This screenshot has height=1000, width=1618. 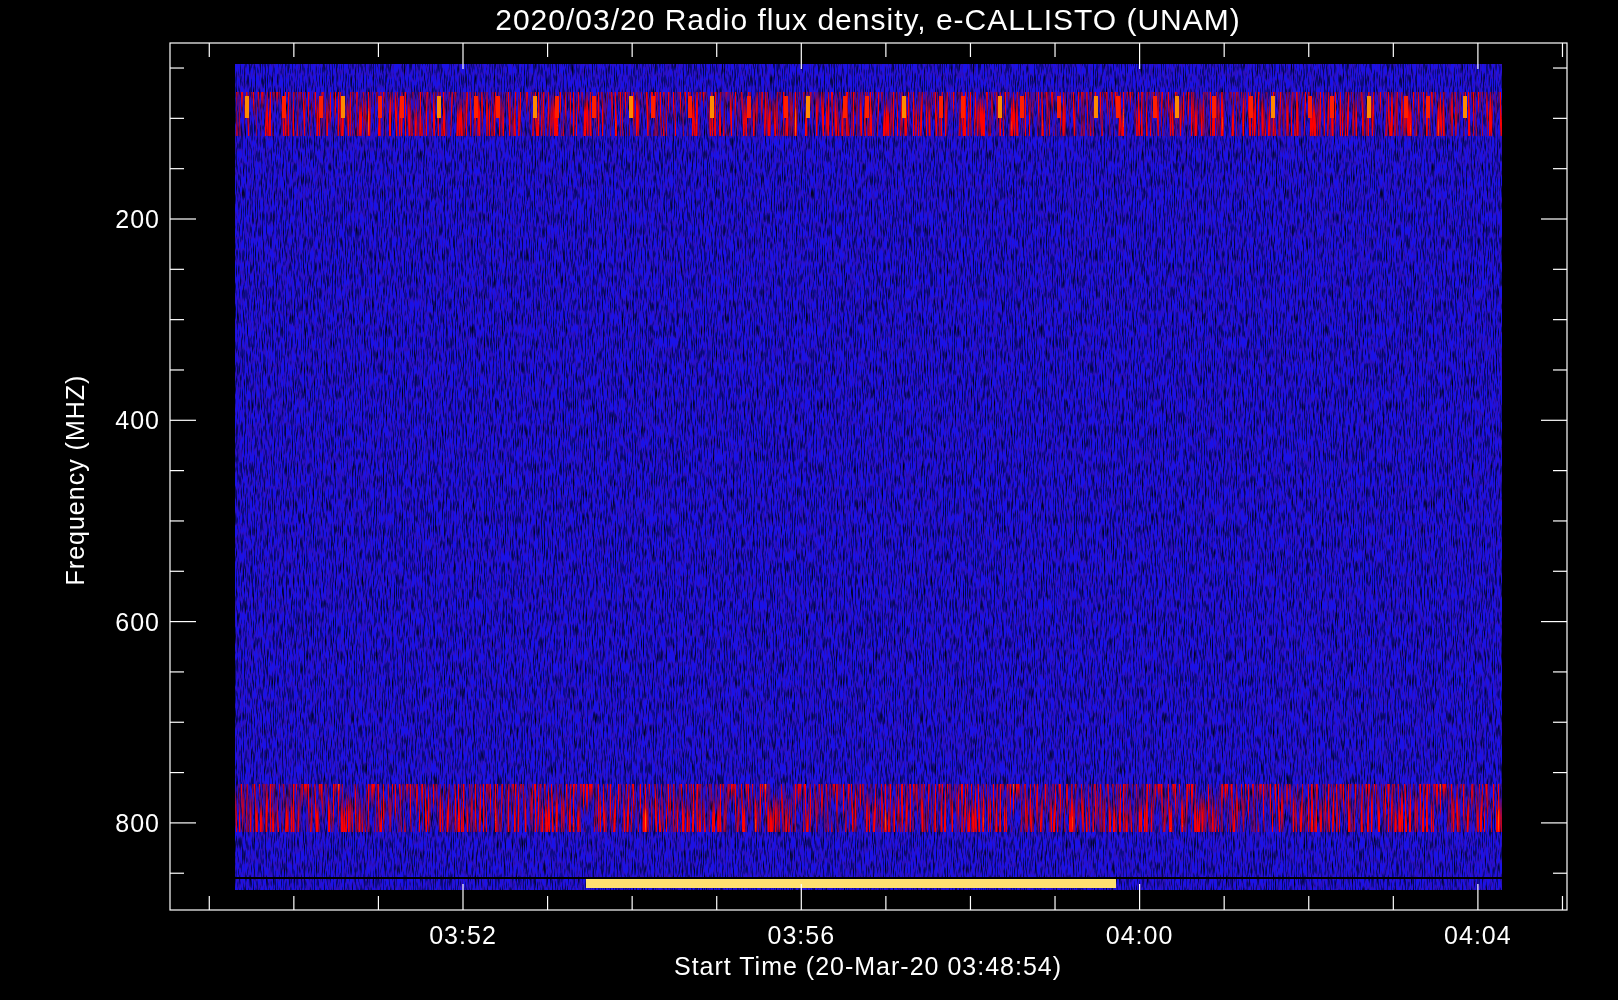 What do you see at coordinates (463, 935) in the screenshot?
I see `x-tick-label: 03:52` at bounding box center [463, 935].